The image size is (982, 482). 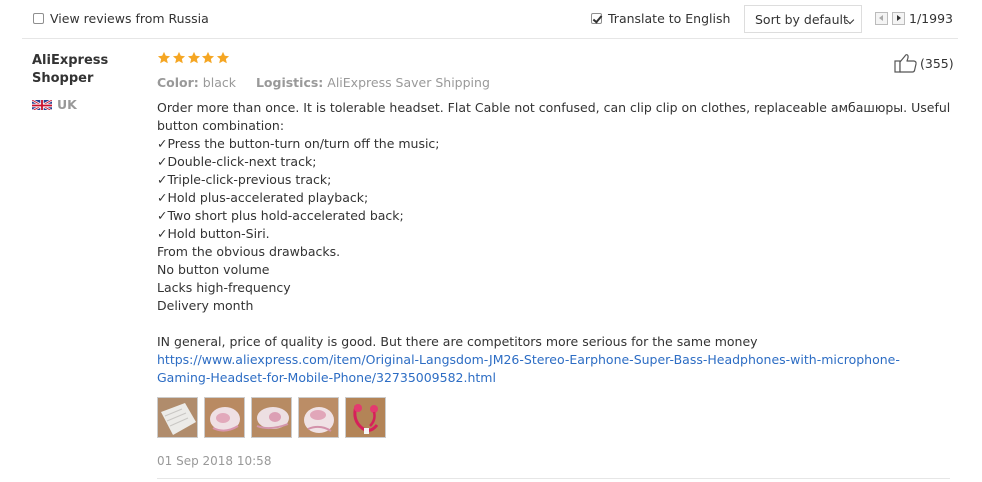 I want to click on thumbs-up-icon, so click(x=906, y=63).